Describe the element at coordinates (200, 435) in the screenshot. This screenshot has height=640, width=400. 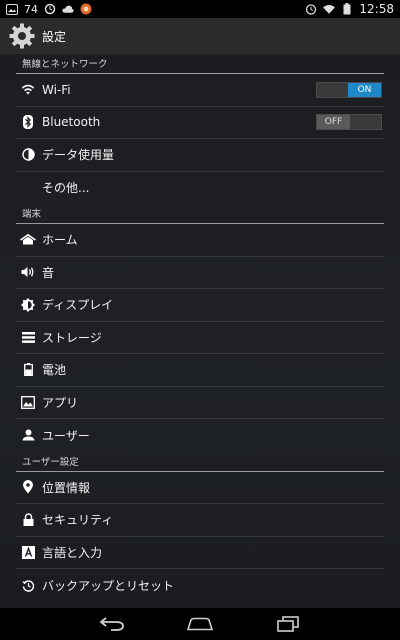
I see `settings-item-users: ユーザー` at that location.